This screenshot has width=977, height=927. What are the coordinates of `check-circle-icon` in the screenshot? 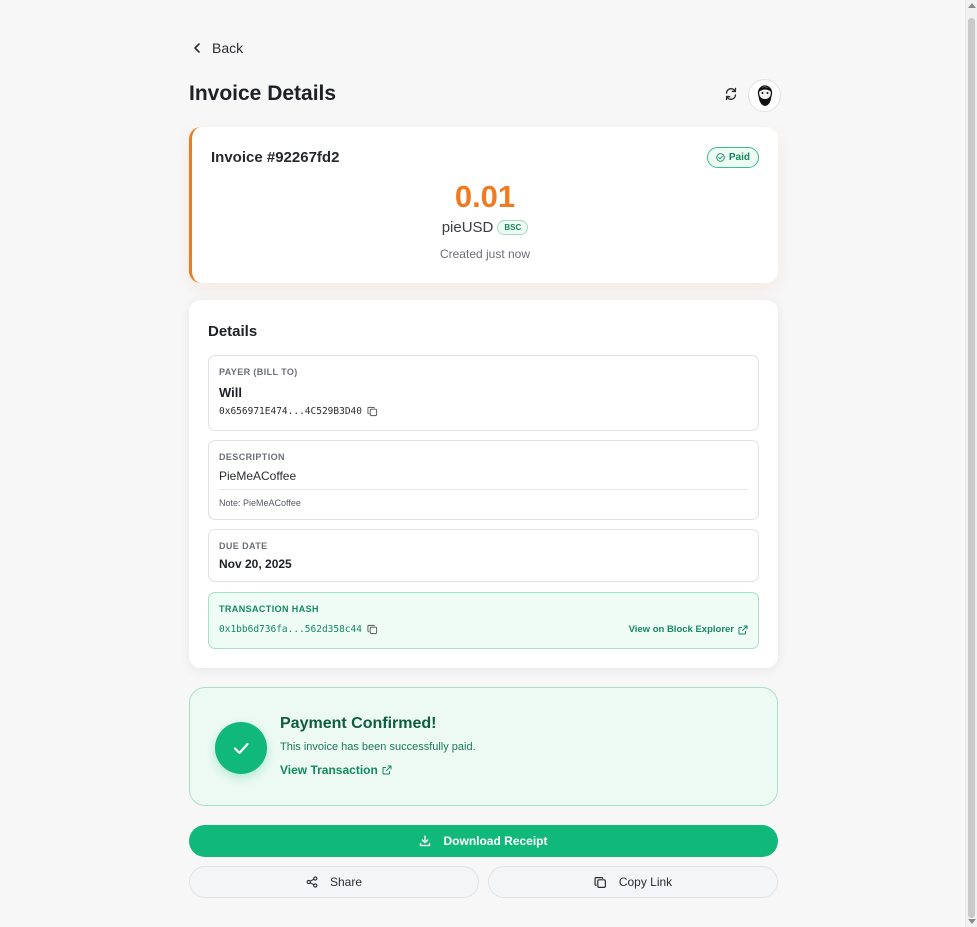 It's located at (720, 157).